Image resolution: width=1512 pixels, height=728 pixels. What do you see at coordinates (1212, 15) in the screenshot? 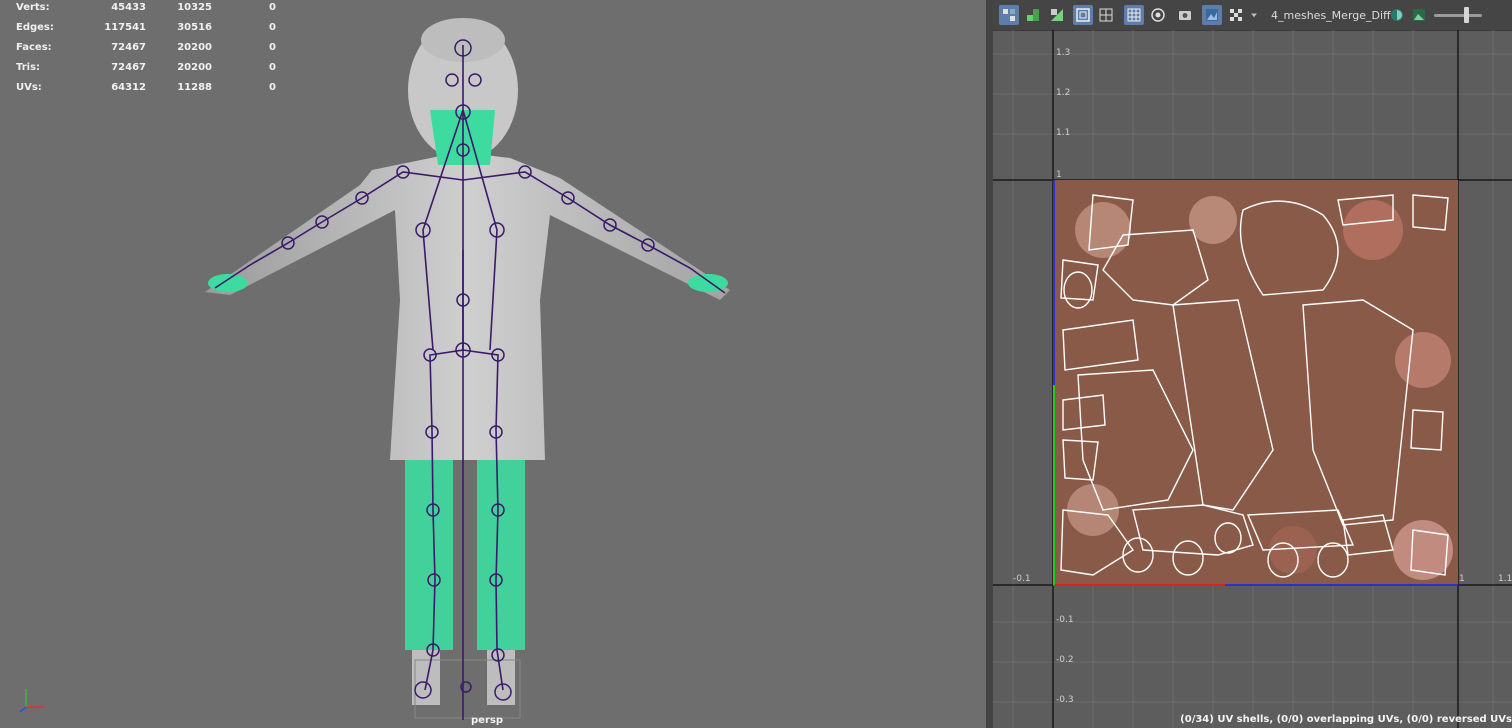
I see `image-display-icon` at bounding box center [1212, 15].